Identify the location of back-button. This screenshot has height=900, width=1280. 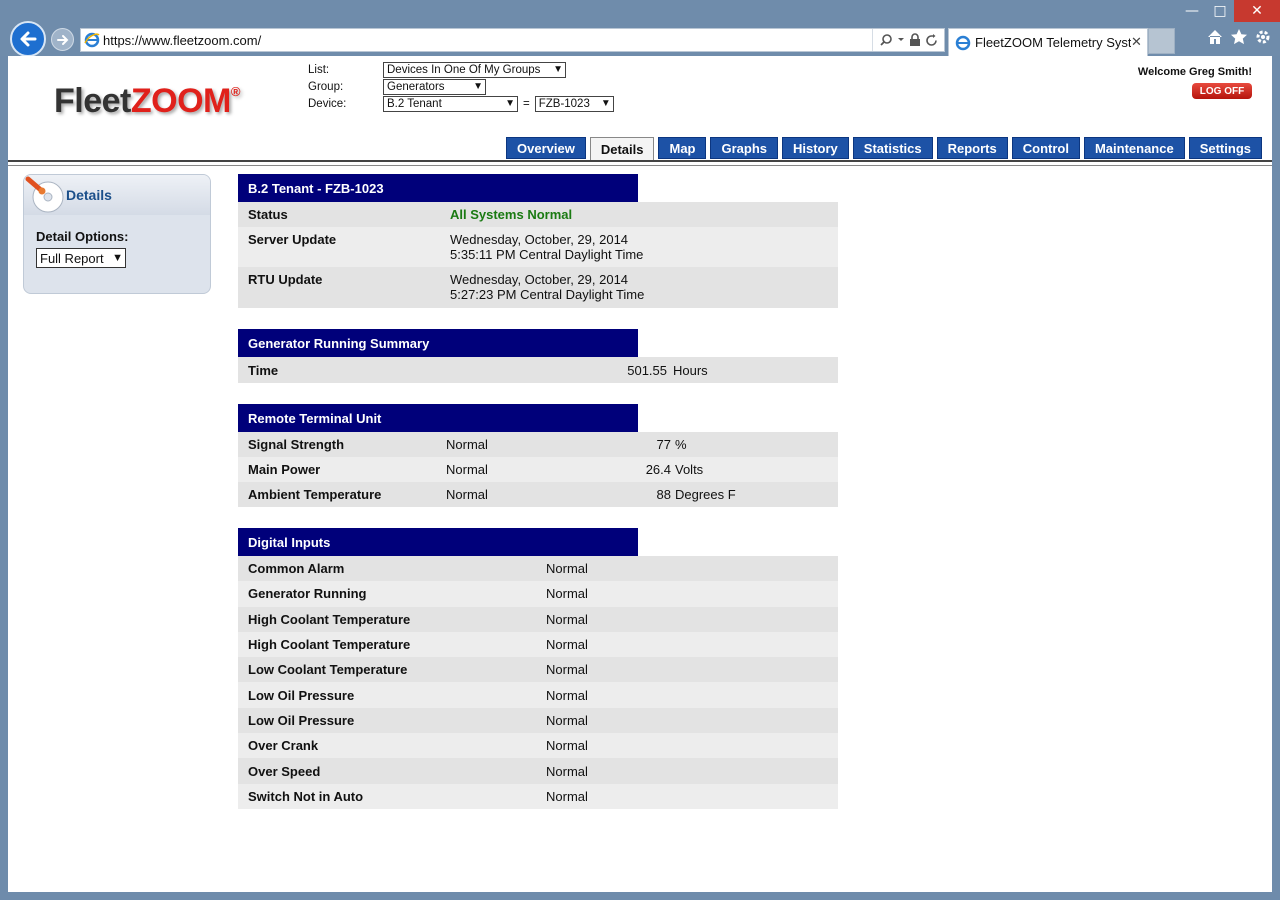
(28, 39).